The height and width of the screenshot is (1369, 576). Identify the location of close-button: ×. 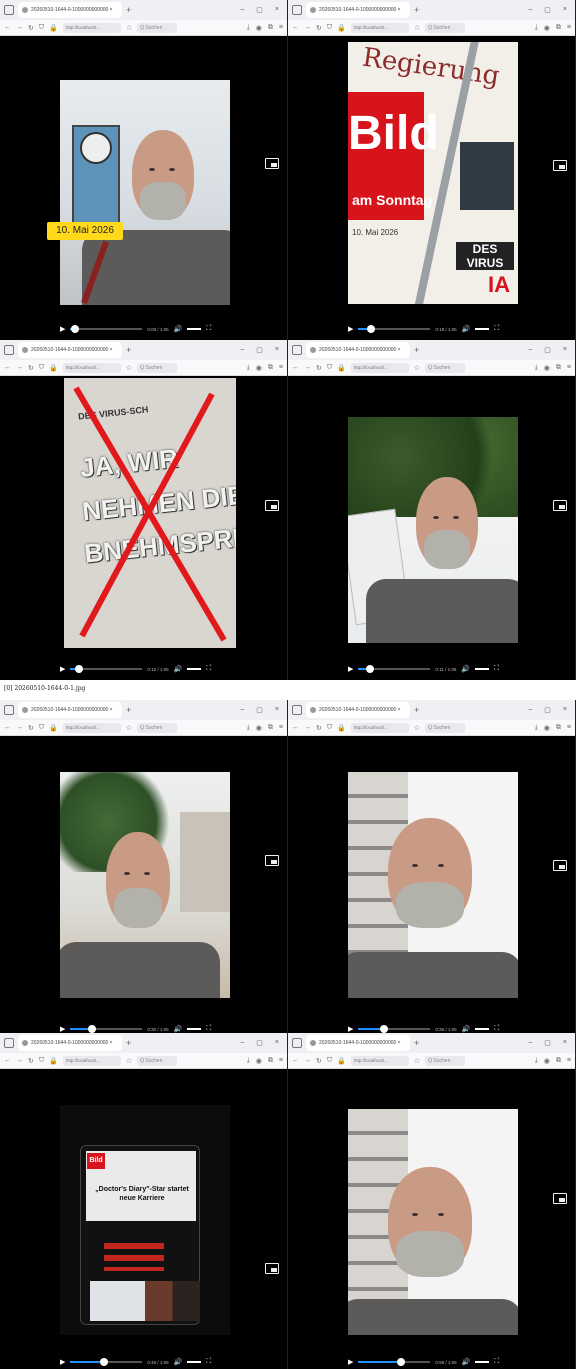
(277, 1043).